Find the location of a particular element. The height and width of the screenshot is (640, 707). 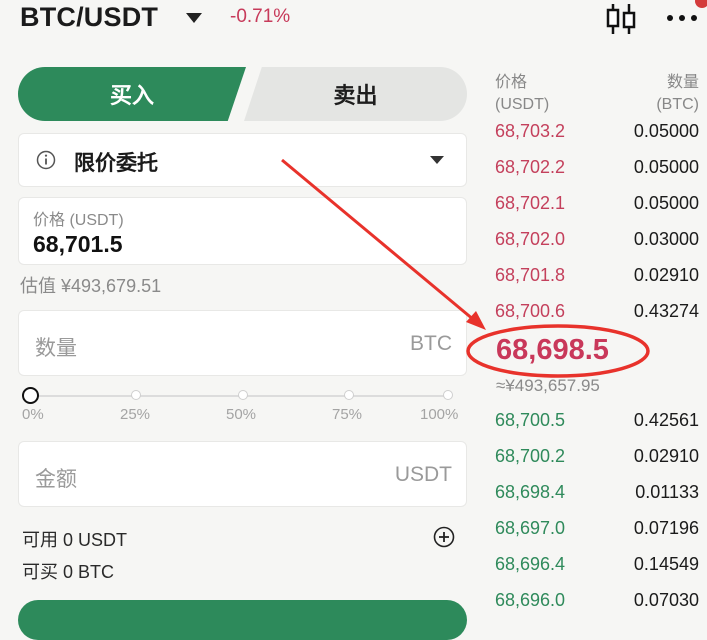

annotation-arrowhead is located at coordinates (476, 320).